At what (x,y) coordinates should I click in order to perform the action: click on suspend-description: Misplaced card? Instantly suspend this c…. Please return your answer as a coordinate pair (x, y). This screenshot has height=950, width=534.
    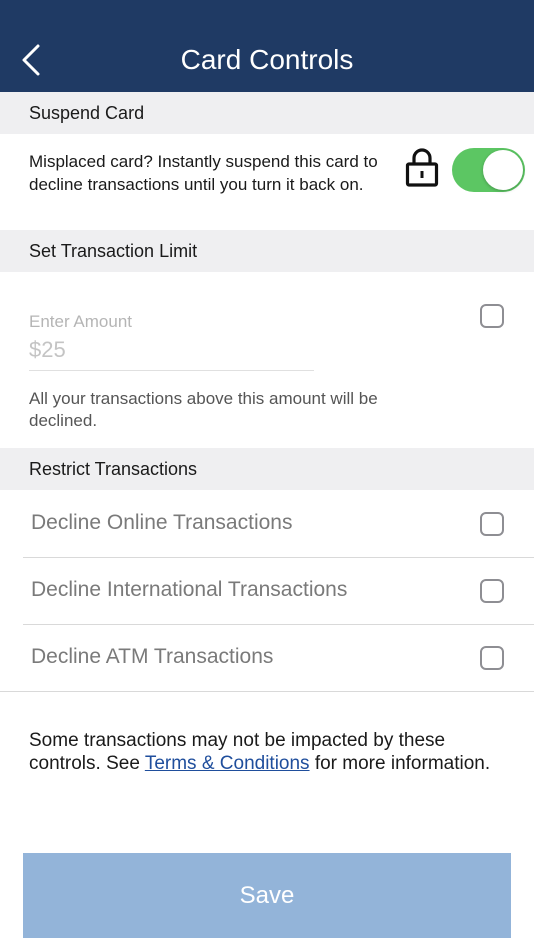
    Looking at the image, I should click on (203, 173).